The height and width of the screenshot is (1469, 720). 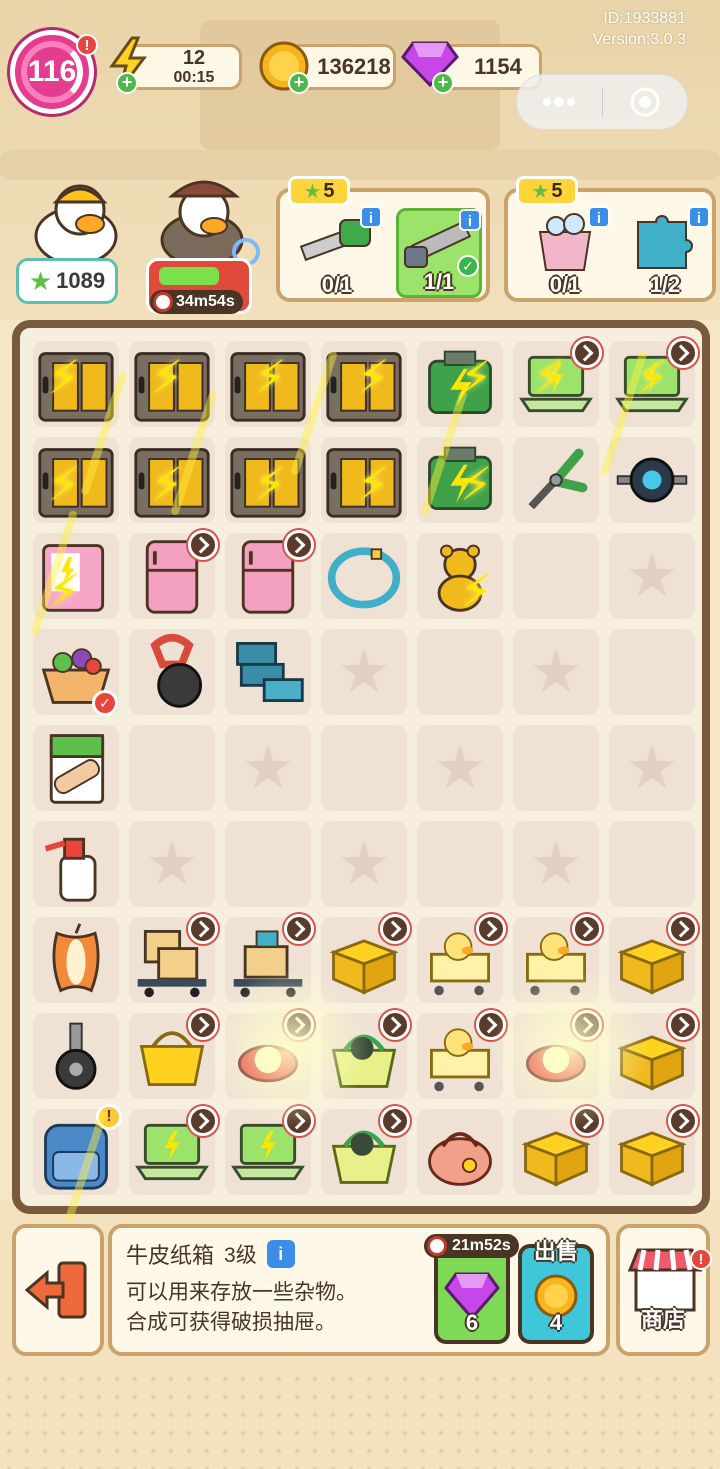 I want to click on caster-wheel-icon, so click(x=76, y=1056).